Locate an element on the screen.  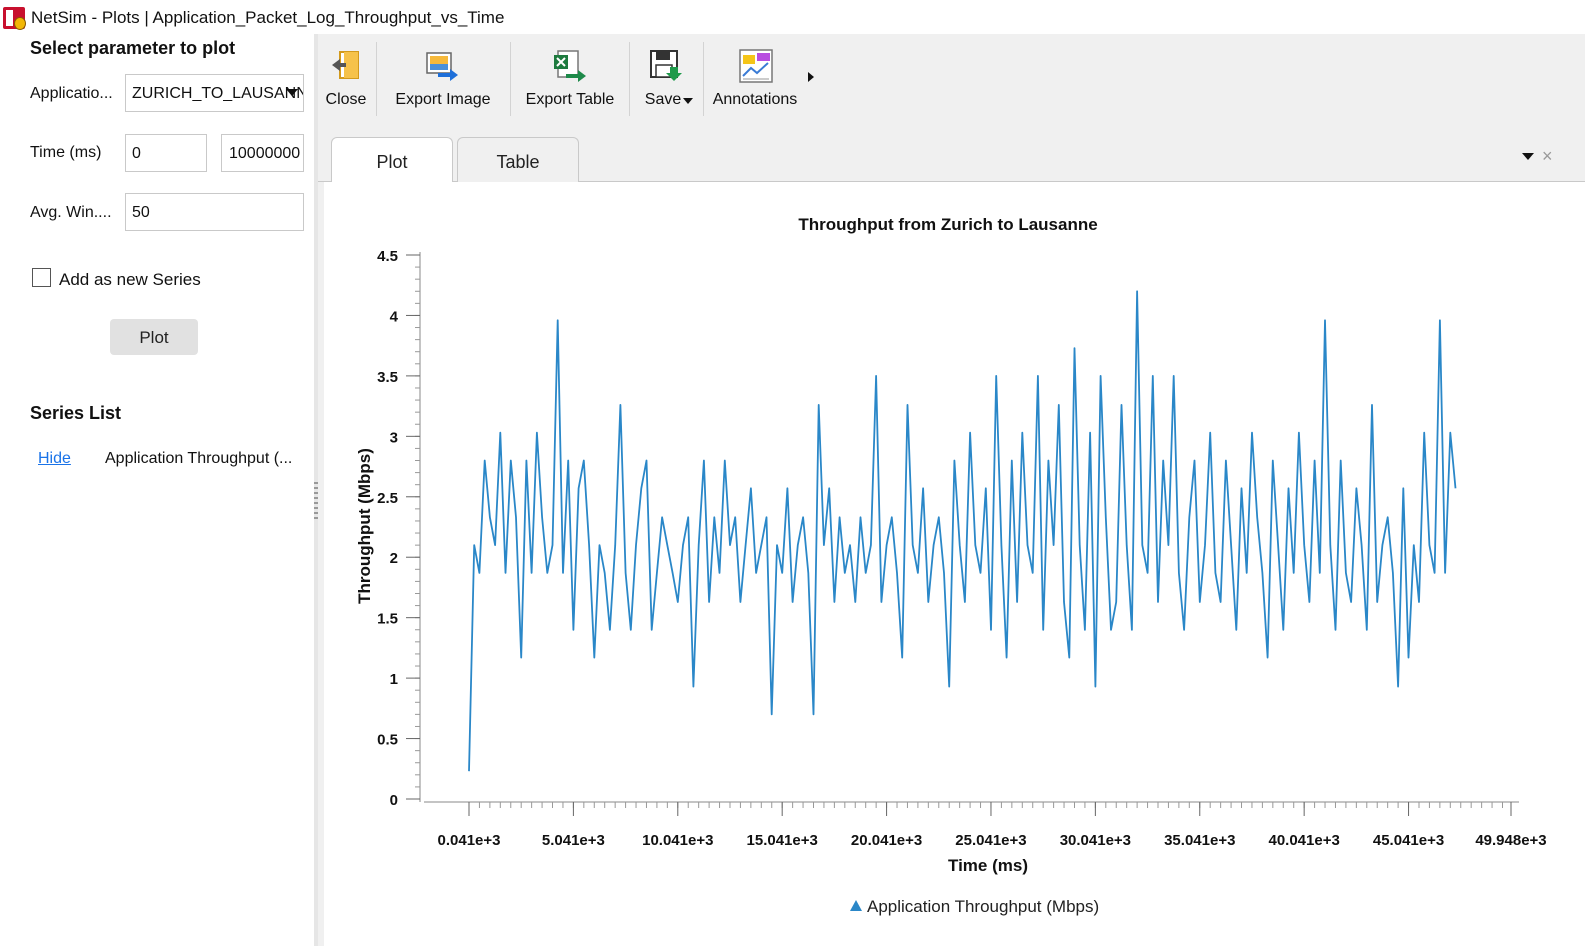
add-as-new-series-label: Add as new Series is located at coordinates (130, 279).